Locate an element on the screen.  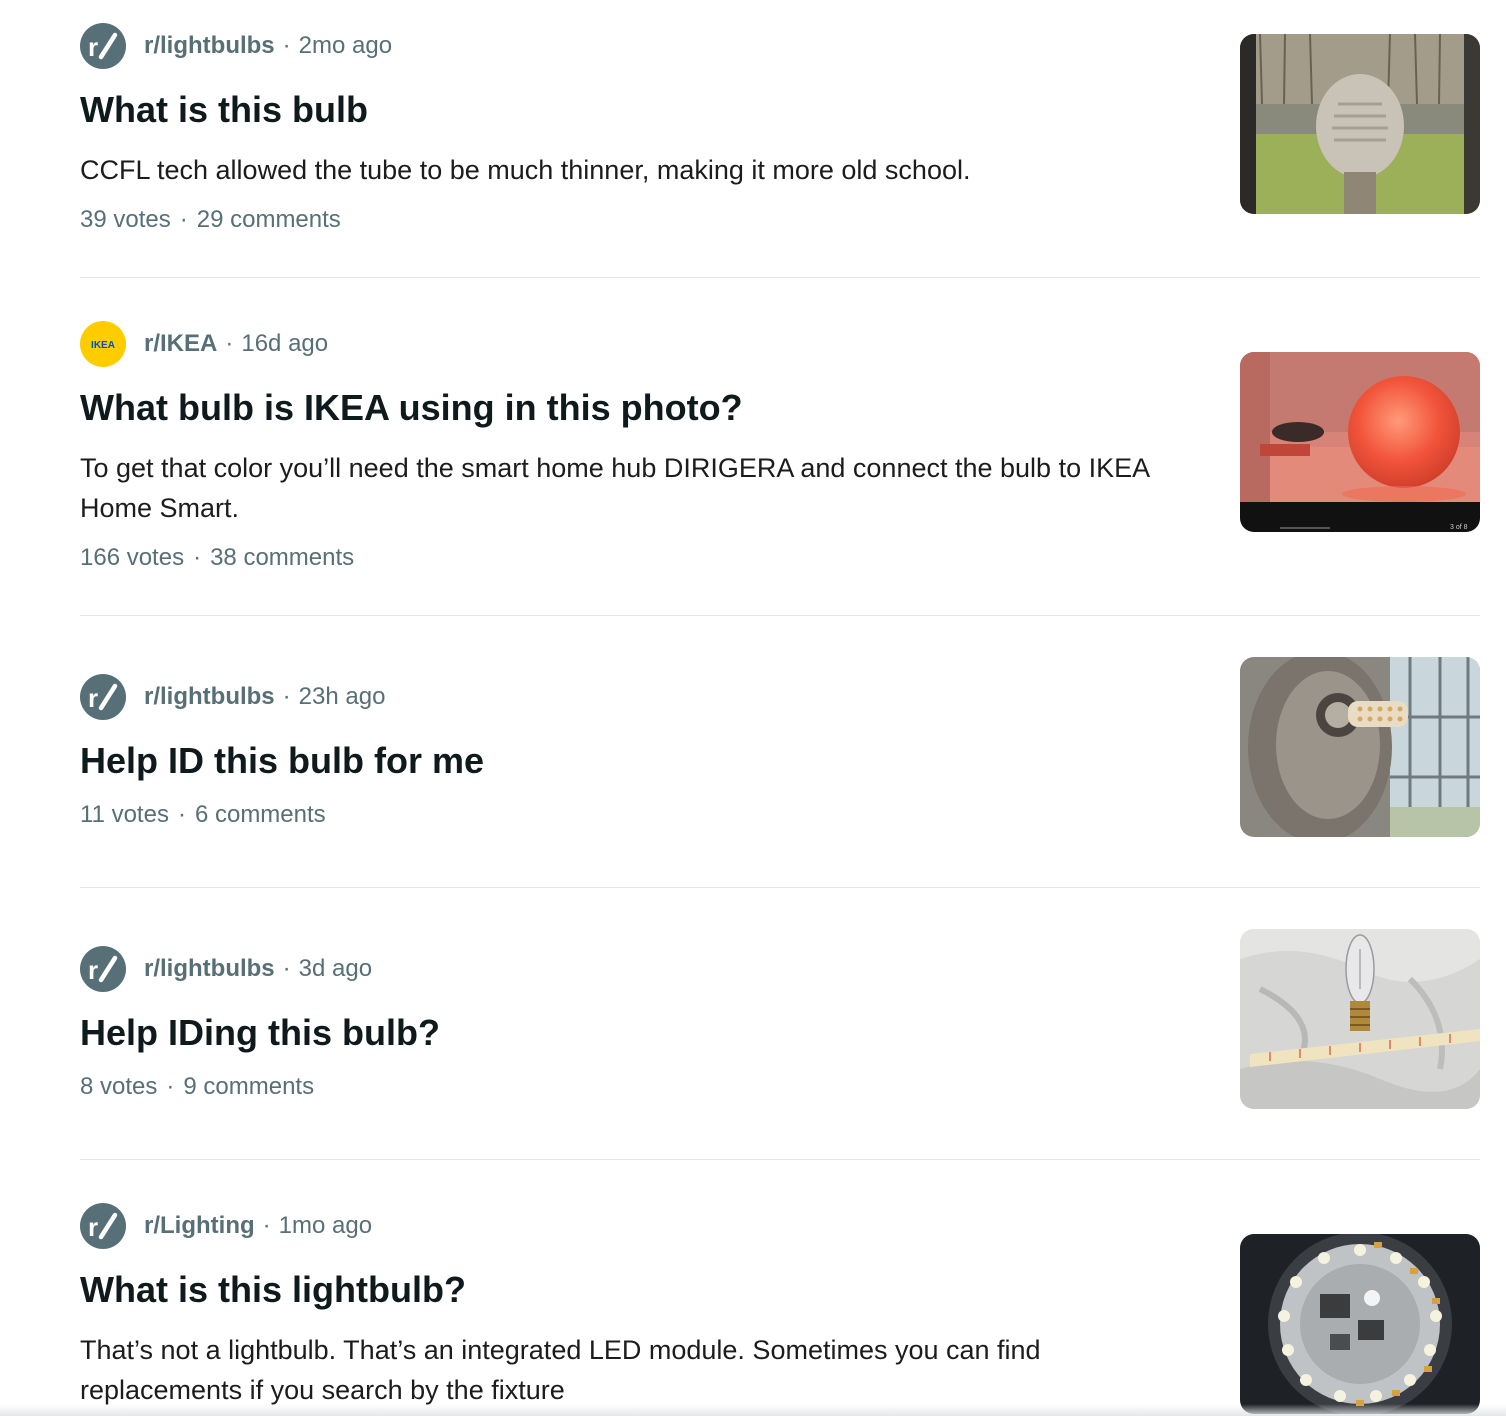
candelabra-bulb-tape-photo is located at coordinates (1360, 1019).